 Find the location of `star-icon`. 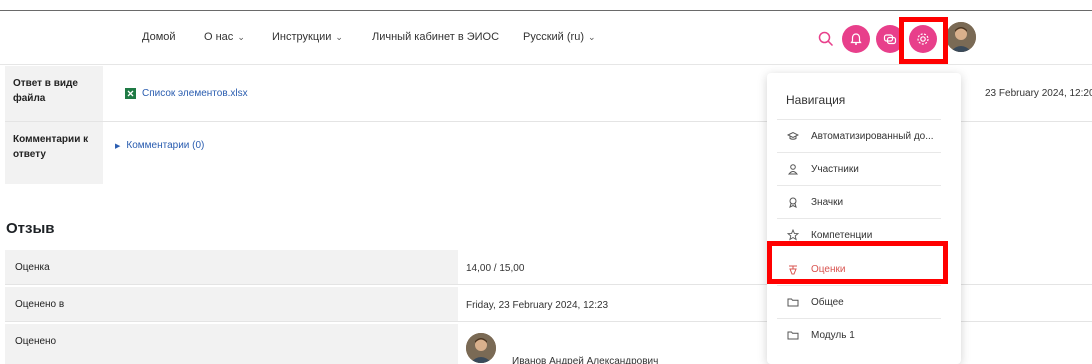

star-icon is located at coordinates (793, 235).